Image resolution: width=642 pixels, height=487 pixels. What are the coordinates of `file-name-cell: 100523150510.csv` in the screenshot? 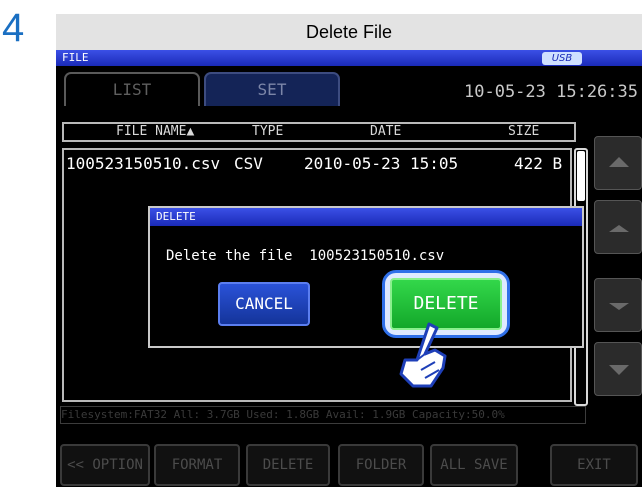 It's located at (143, 163).